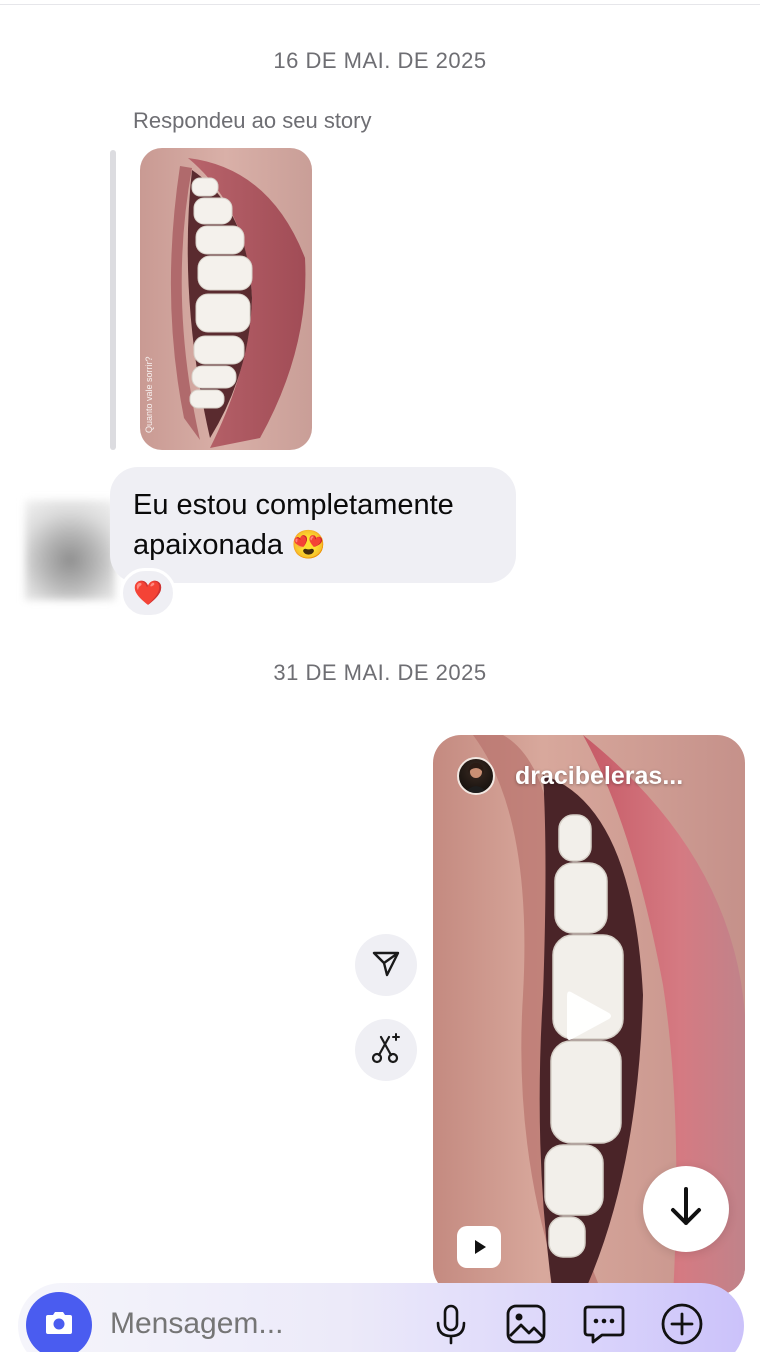 The height and width of the screenshot is (1352, 760). I want to click on message-composer, so click(381, 1317).